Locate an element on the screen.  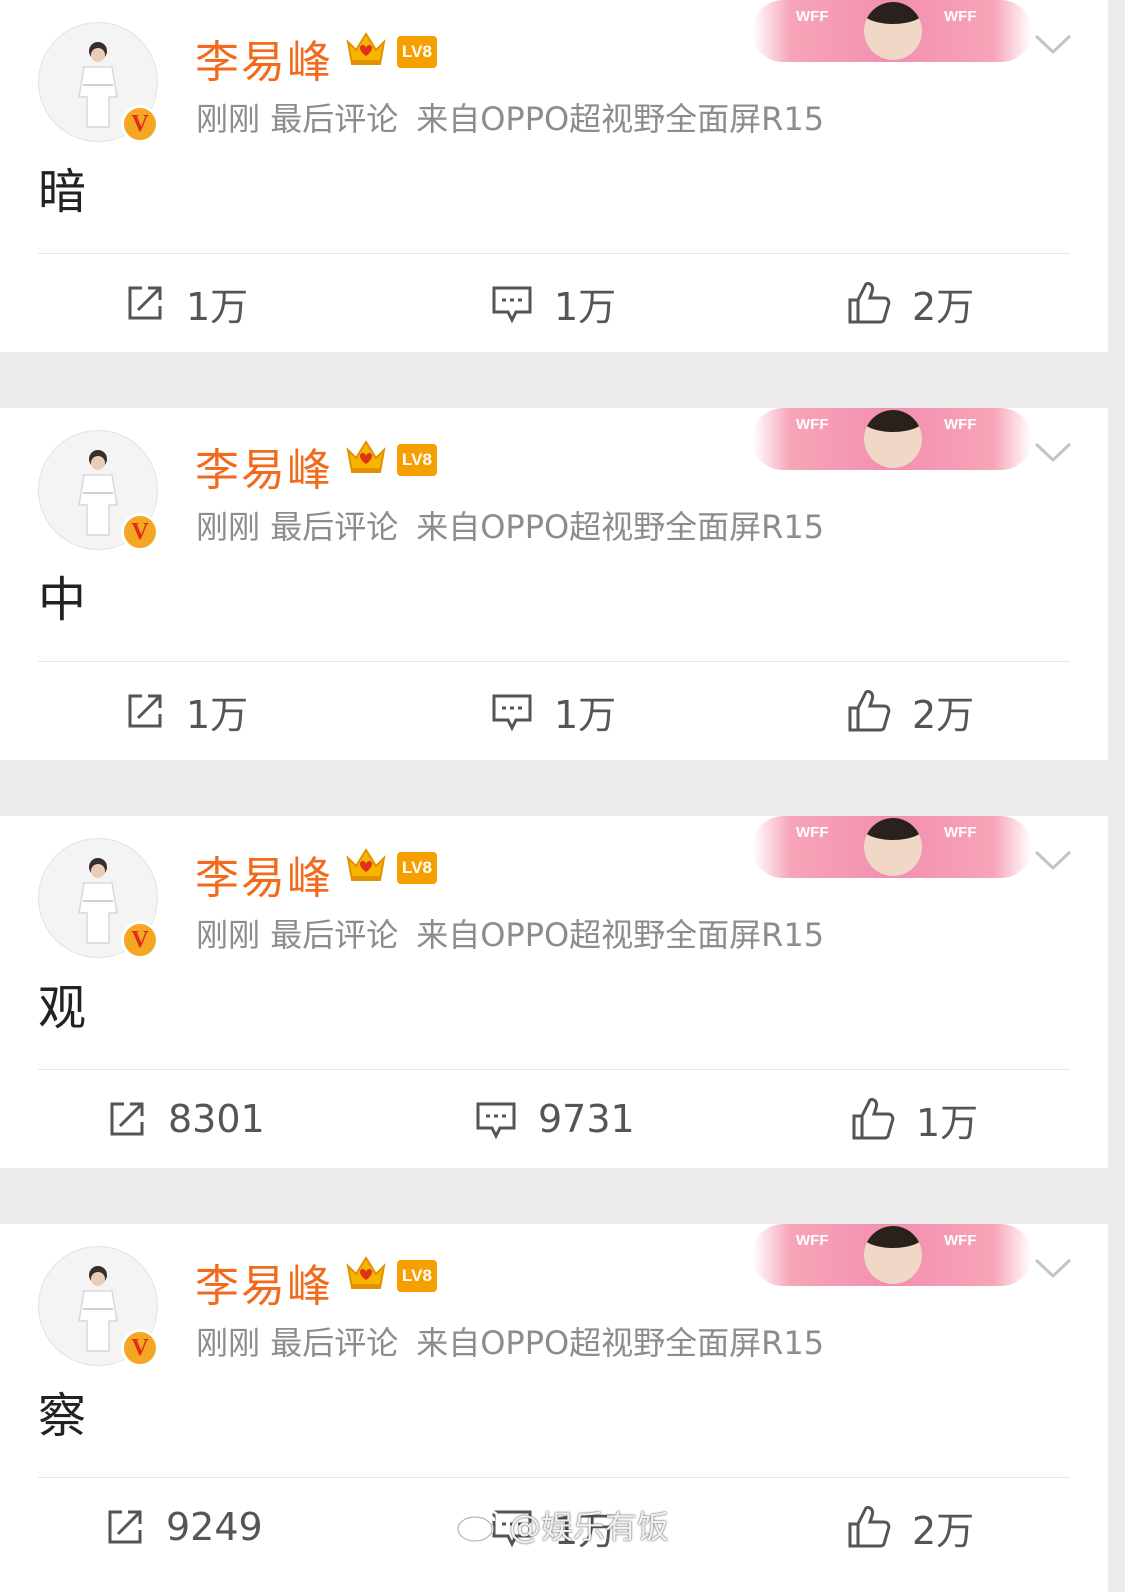
post-content: 察 is located at coordinates (62, 1416).